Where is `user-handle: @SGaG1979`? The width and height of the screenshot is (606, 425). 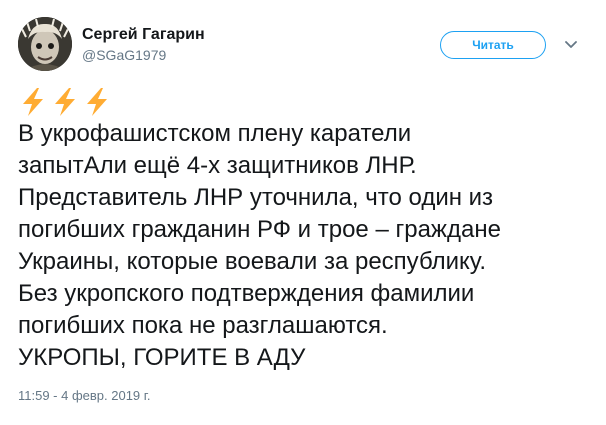
user-handle: @SGaG1979 is located at coordinates (143, 55).